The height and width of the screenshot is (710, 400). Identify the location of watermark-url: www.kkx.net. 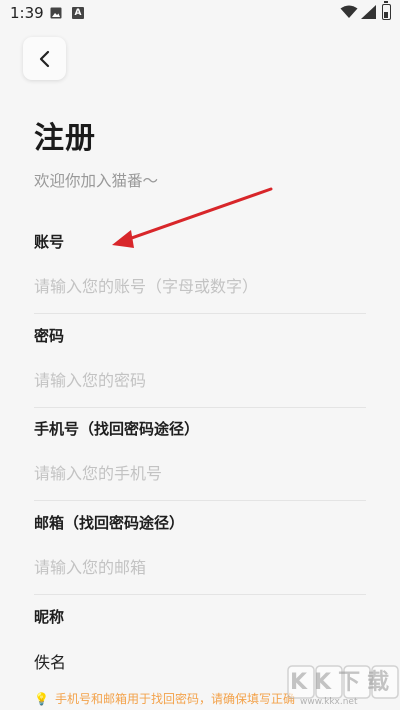
(329, 702).